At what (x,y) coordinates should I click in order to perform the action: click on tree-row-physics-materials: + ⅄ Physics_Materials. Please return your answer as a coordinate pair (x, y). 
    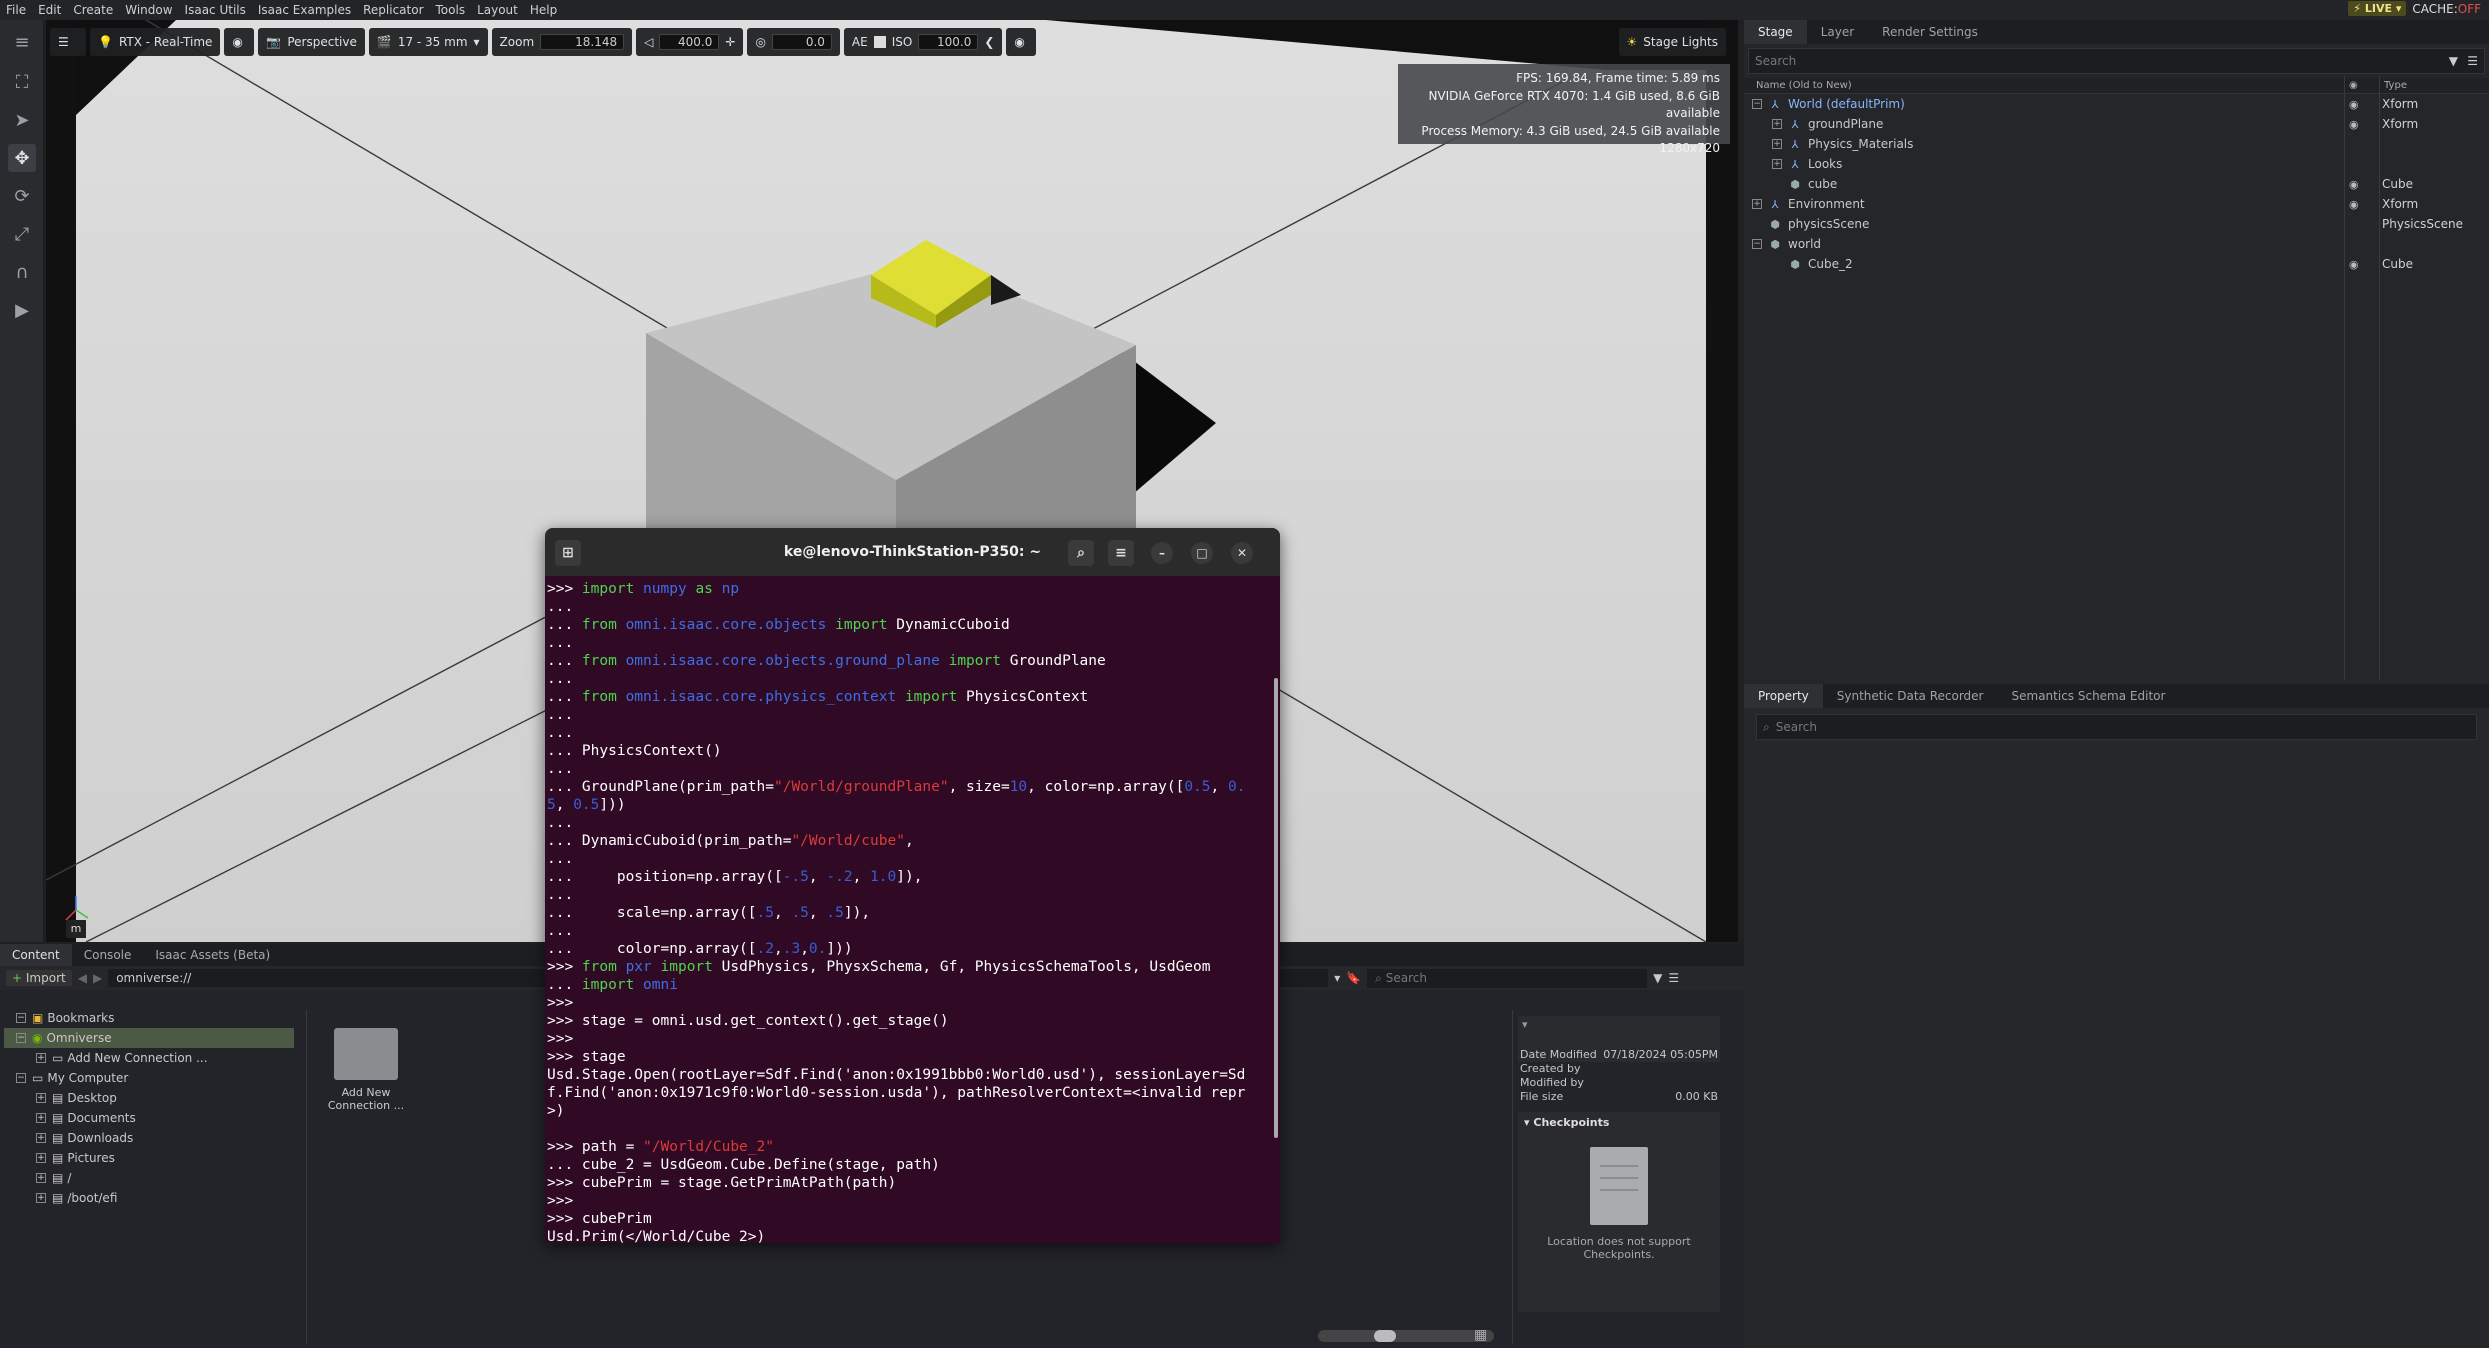
    Looking at the image, I should click on (2116, 144).